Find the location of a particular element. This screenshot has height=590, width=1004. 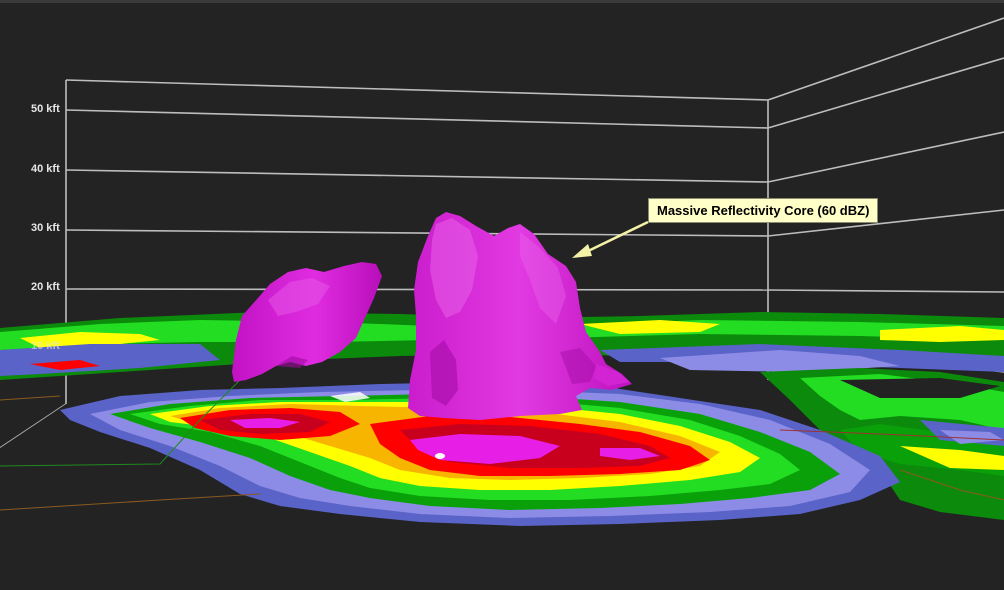

callout-arrow is located at coordinates (610, 239).